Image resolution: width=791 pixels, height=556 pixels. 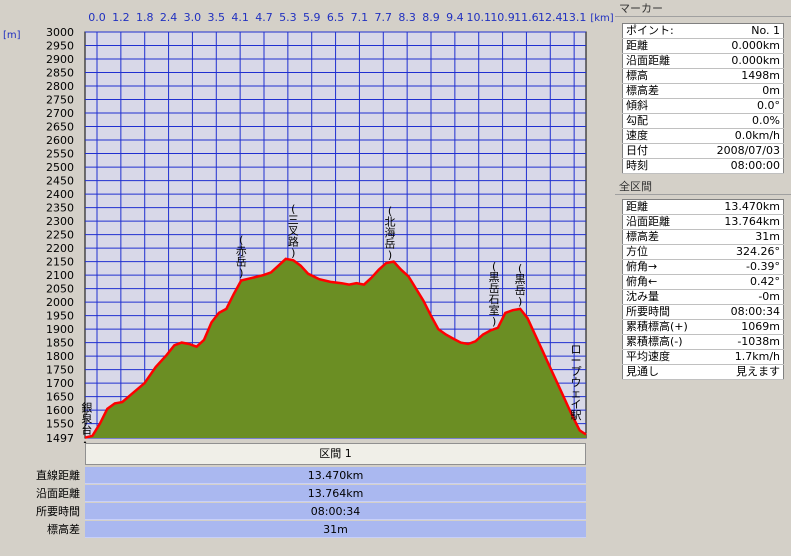 What do you see at coordinates (288, 17) in the screenshot?
I see `x-tick-label: 5.3` at bounding box center [288, 17].